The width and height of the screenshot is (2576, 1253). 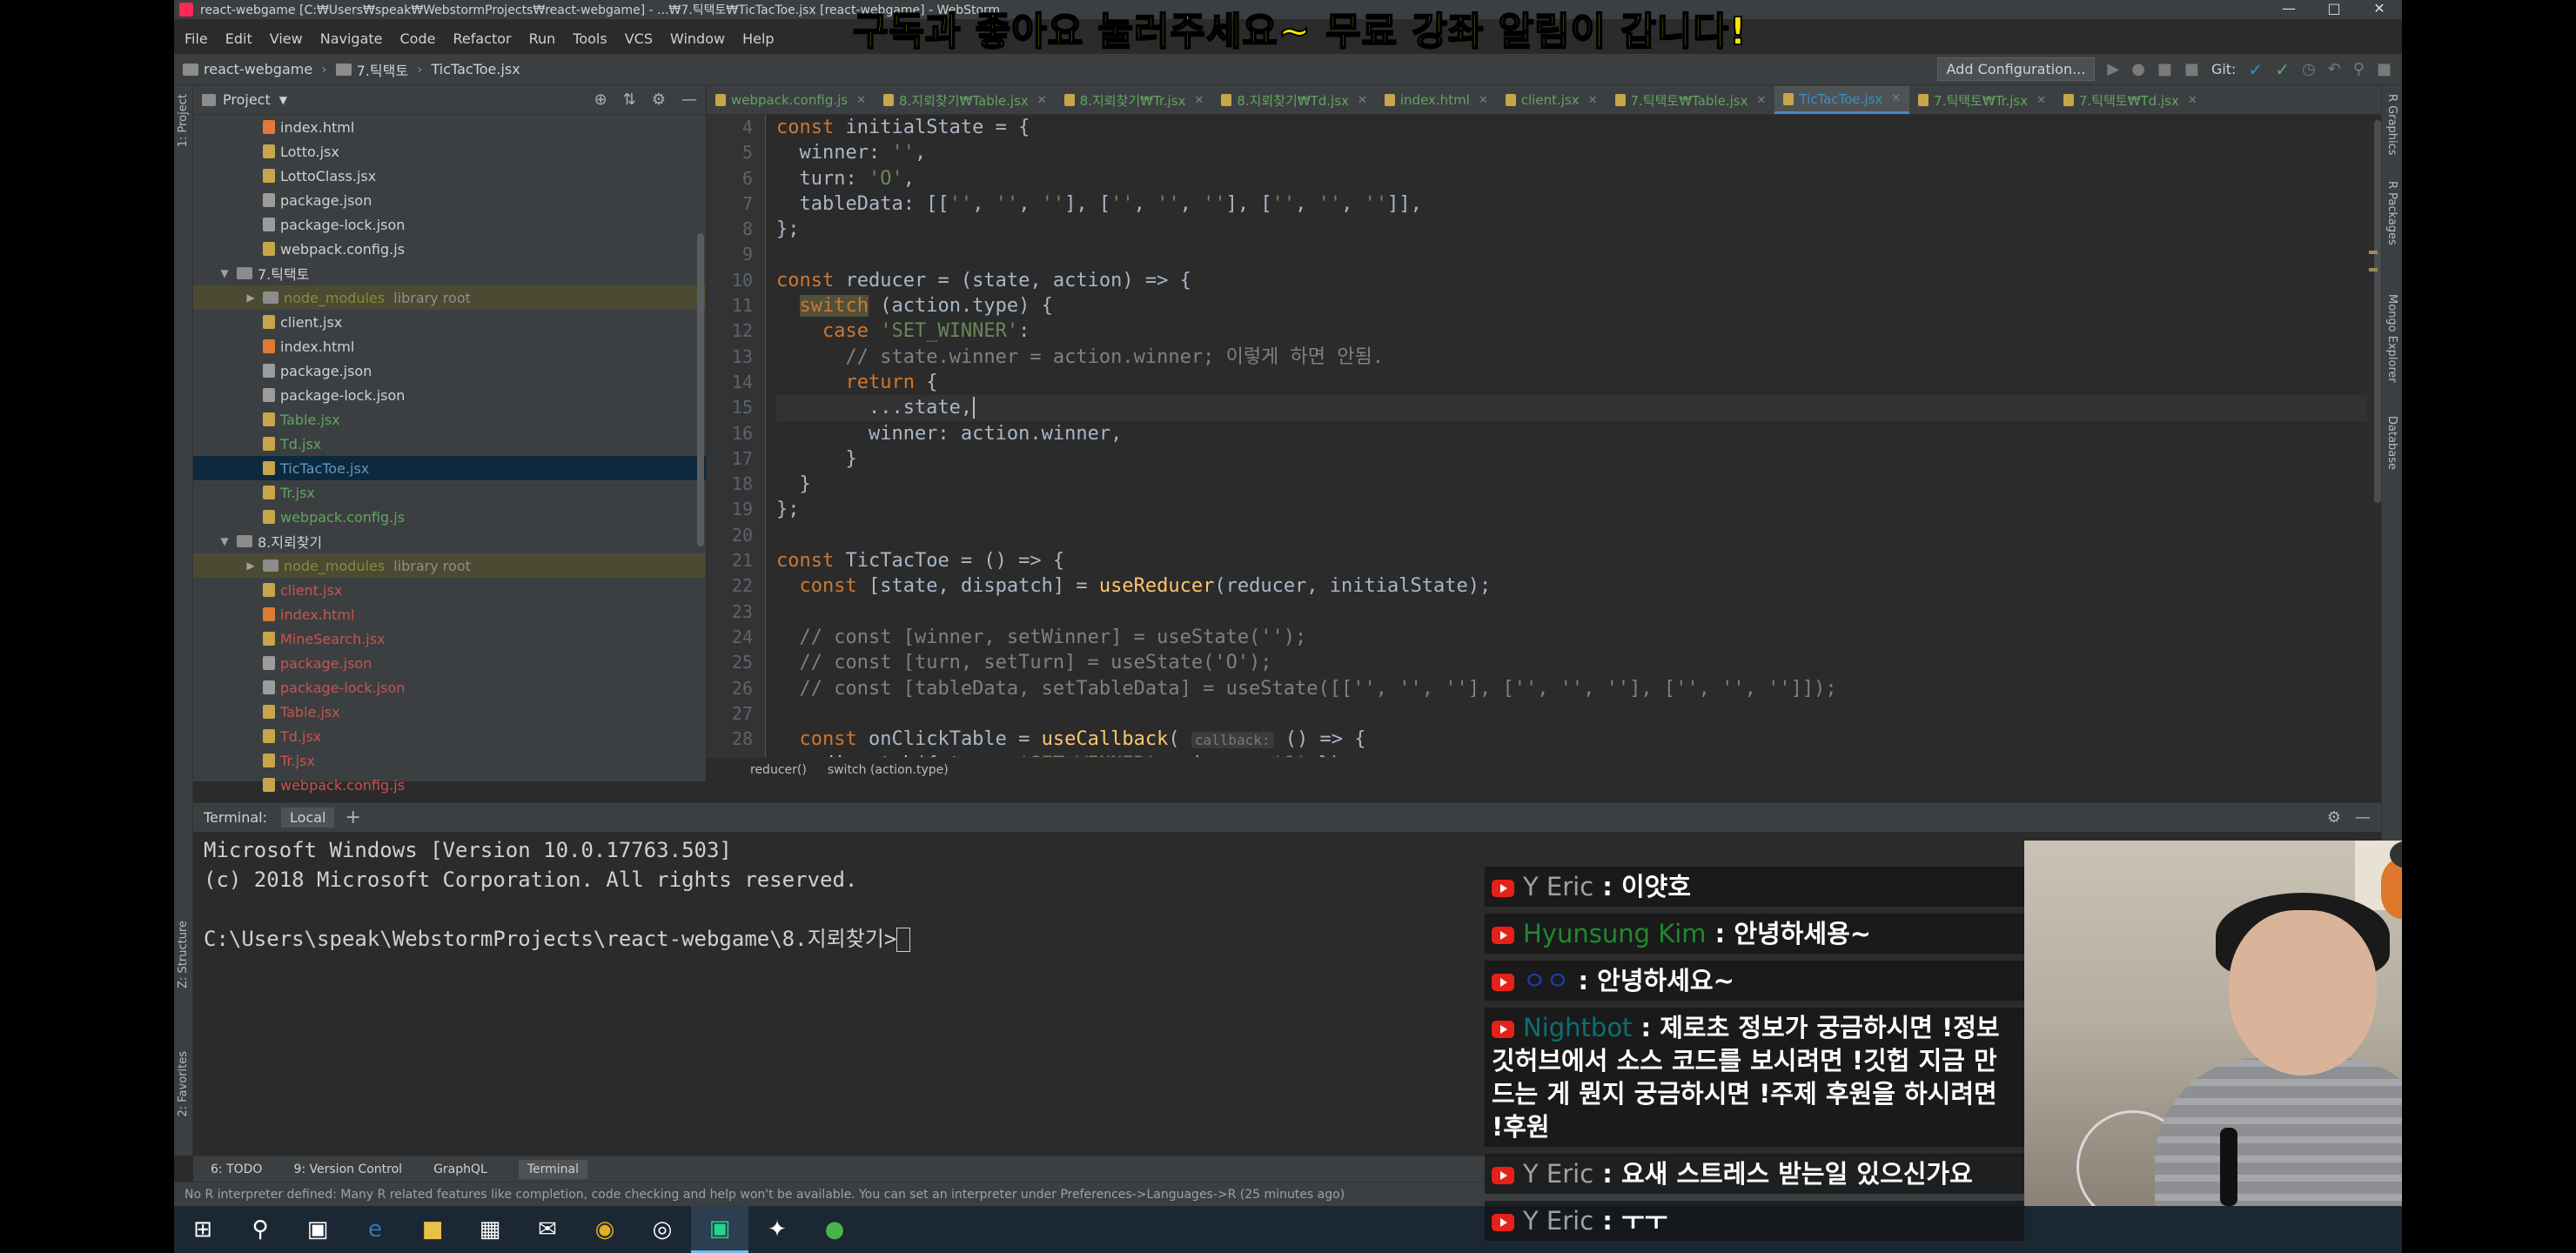 What do you see at coordinates (184, 121) in the screenshot?
I see `project-tool-tab: 1: Project` at bounding box center [184, 121].